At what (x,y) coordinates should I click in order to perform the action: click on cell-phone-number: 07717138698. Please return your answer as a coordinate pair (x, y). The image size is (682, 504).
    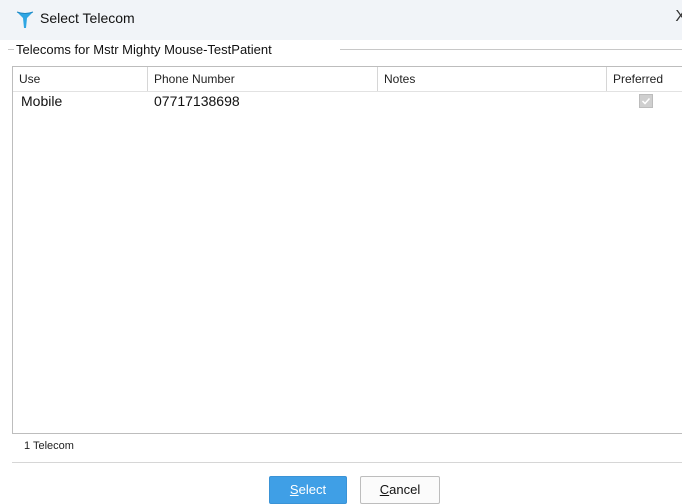
    Looking at the image, I should click on (197, 101).